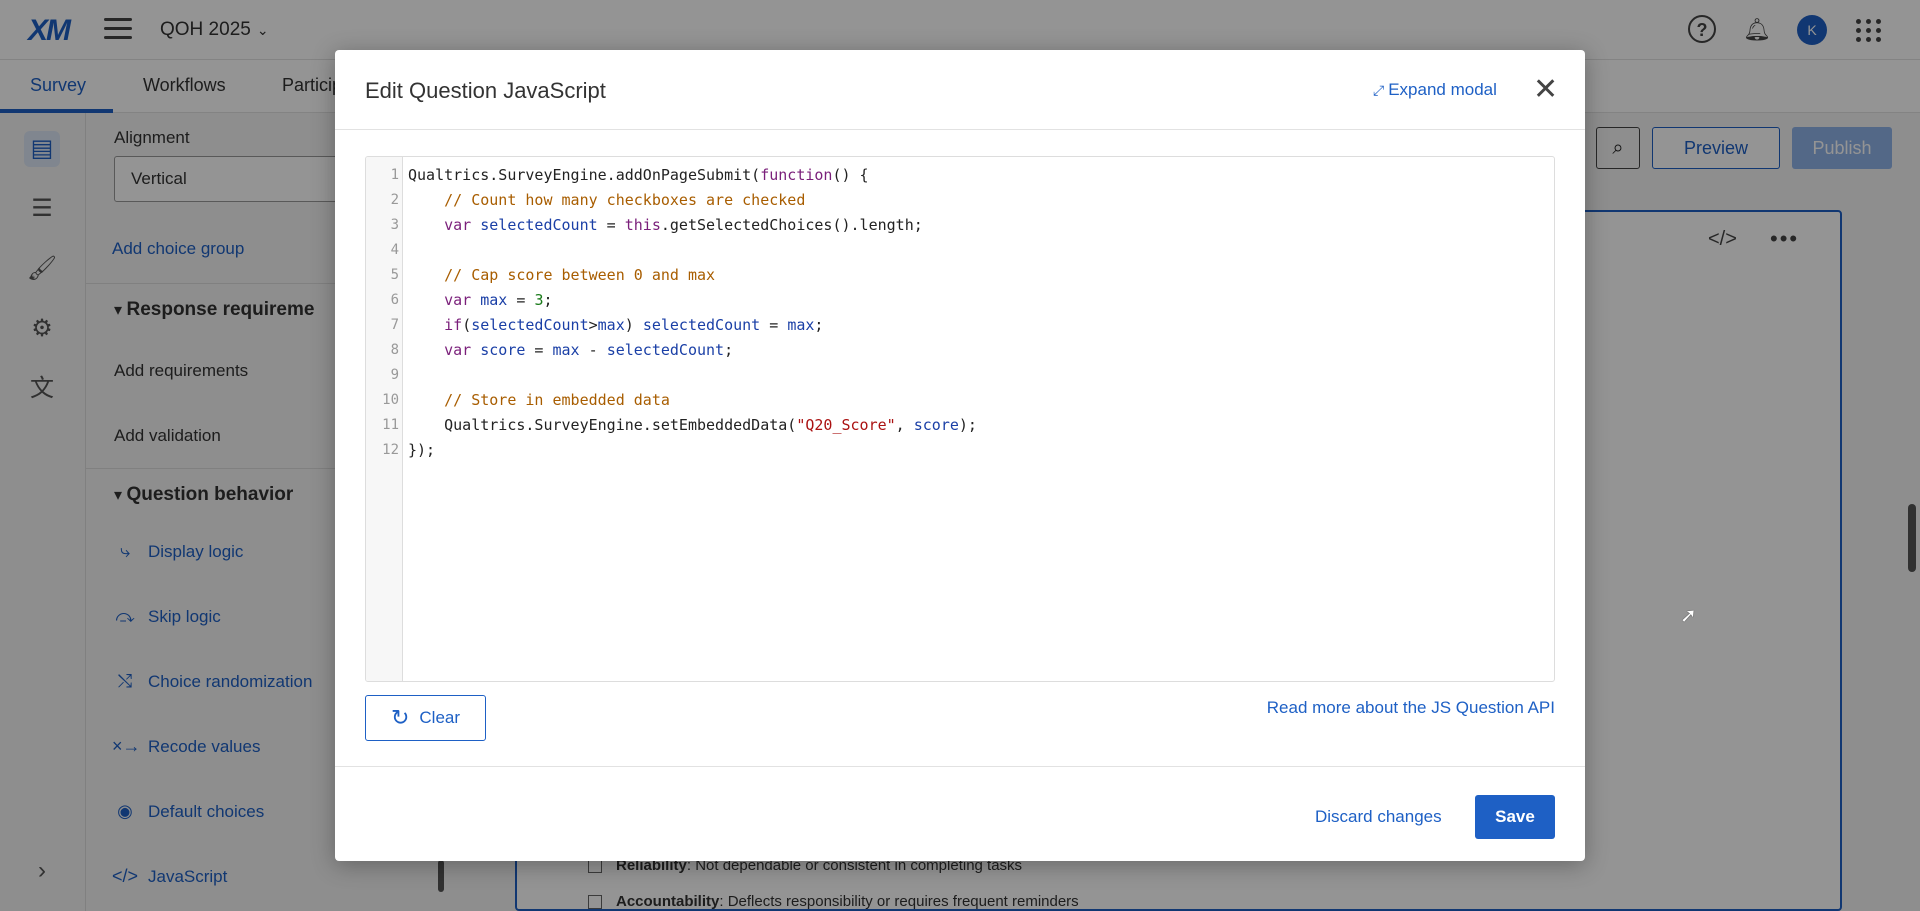  Describe the element at coordinates (1515, 817) in the screenshot. I see `save-button: Save` at that location.